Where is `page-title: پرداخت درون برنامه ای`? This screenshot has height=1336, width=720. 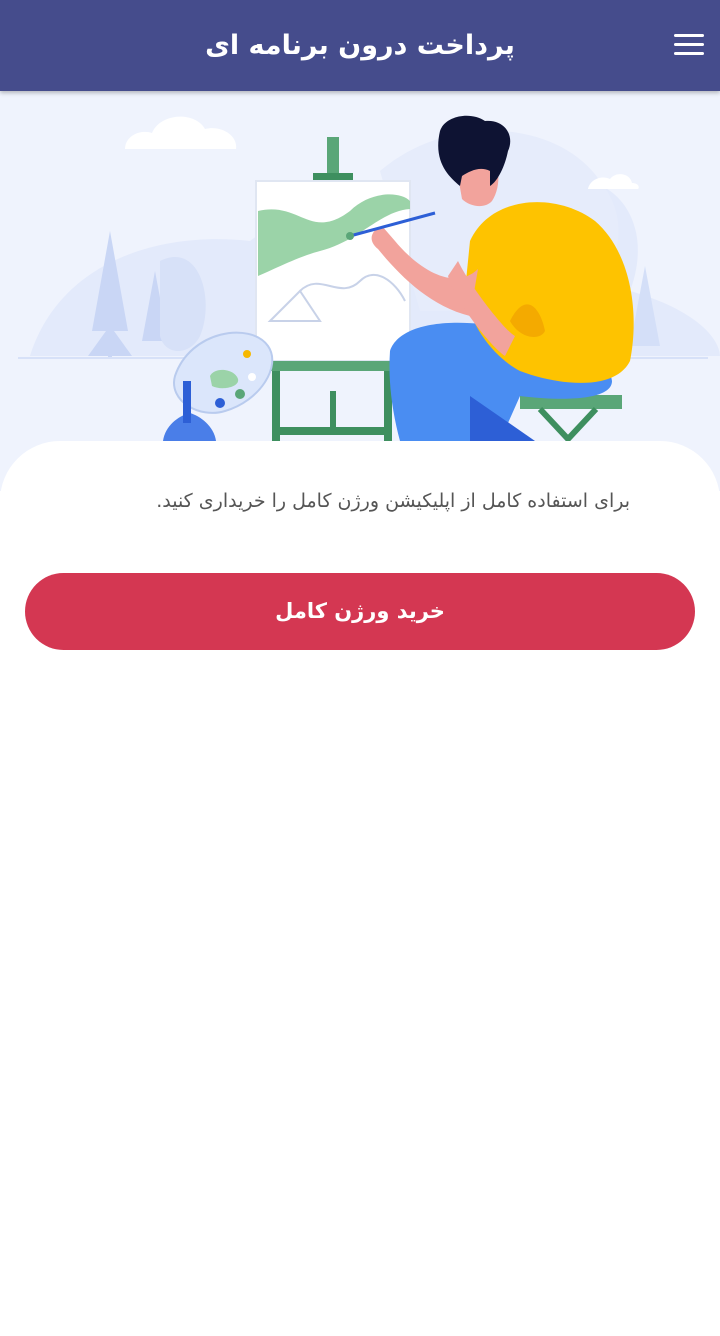 page-title: پرداخت درون برنامه ای is located at coordinates (360, 45).